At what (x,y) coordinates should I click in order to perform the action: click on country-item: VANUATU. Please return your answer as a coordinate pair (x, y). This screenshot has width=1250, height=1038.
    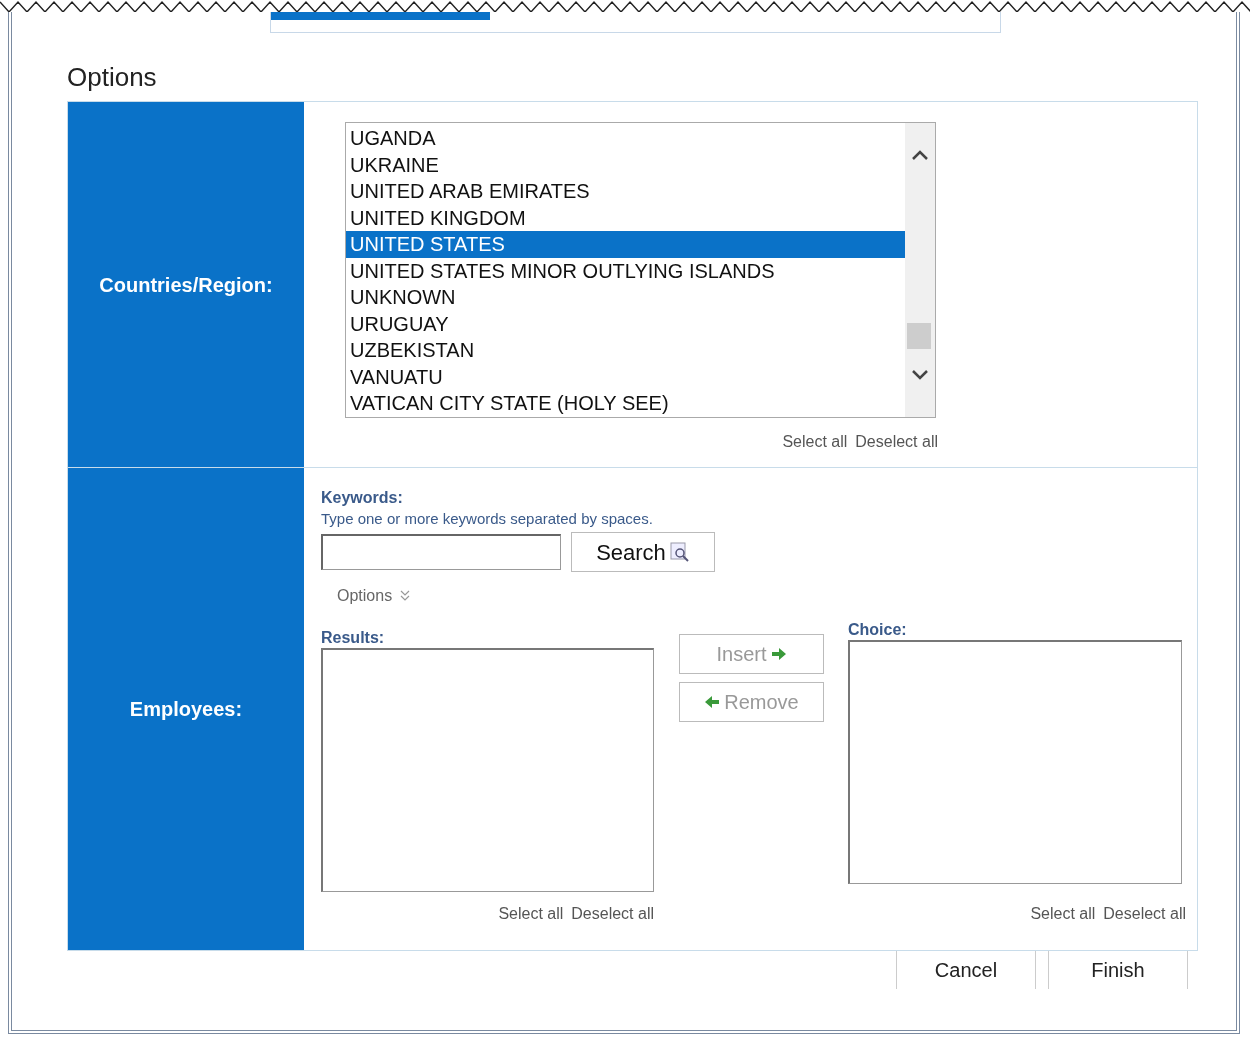
    Looking at the image, I should click on (625, 376).